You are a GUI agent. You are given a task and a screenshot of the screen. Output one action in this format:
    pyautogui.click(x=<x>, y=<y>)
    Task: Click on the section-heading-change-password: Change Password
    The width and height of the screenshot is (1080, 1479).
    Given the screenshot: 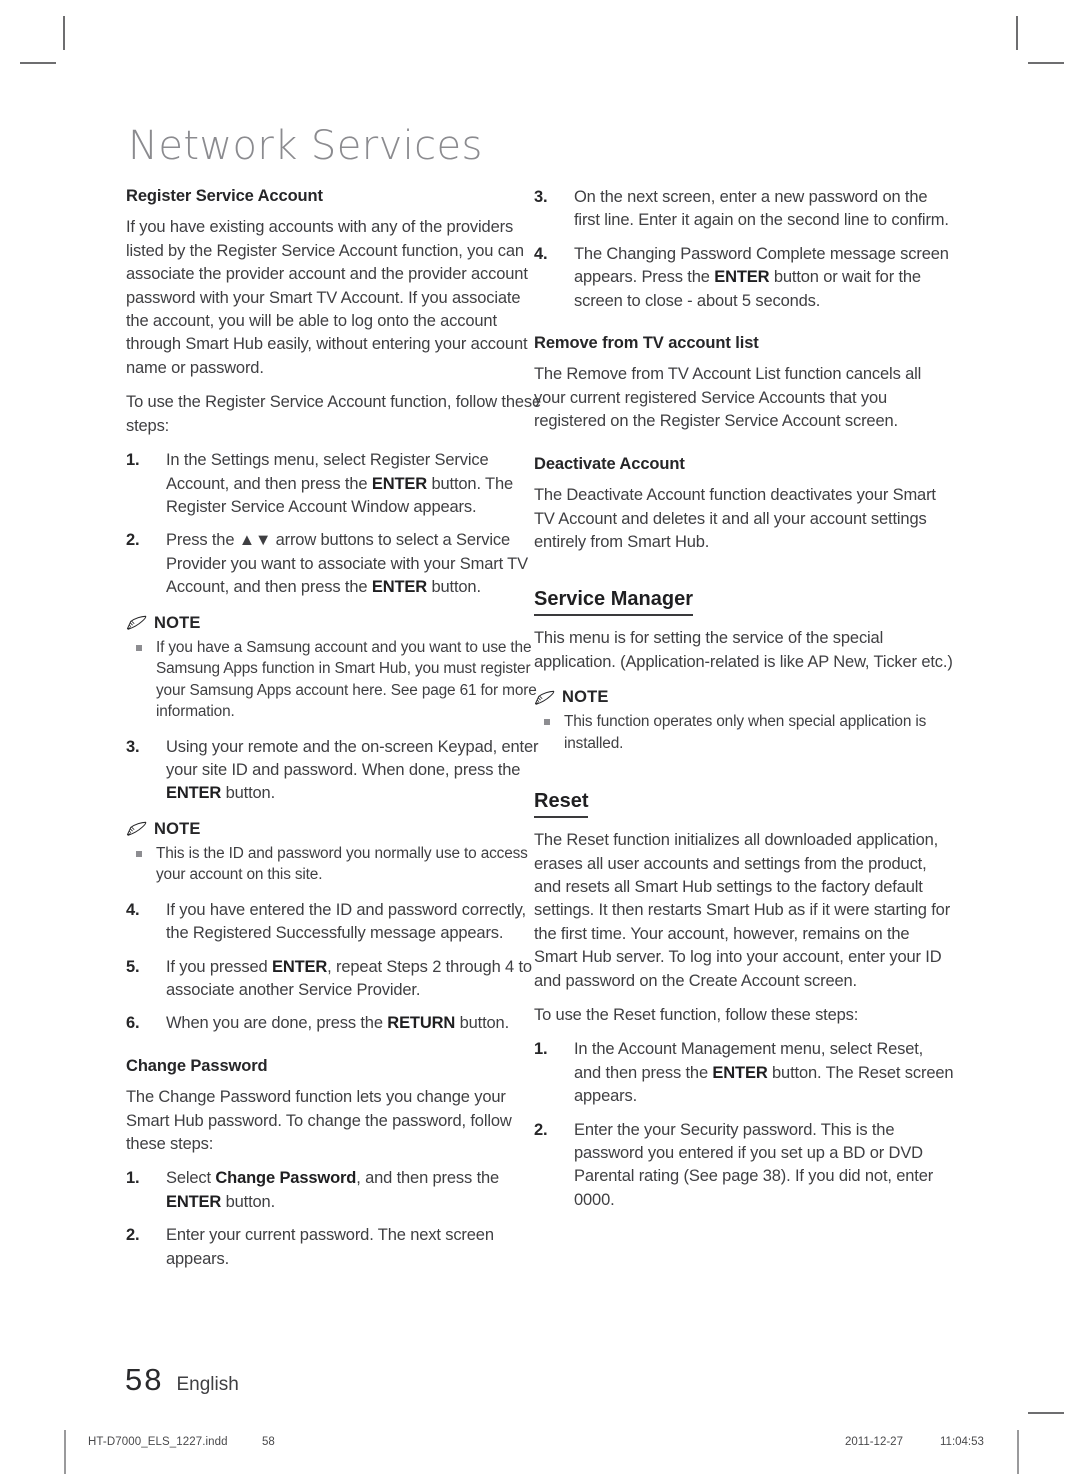 What is the action you would take?
    pyautogui.click(x=197, y=1065)
    